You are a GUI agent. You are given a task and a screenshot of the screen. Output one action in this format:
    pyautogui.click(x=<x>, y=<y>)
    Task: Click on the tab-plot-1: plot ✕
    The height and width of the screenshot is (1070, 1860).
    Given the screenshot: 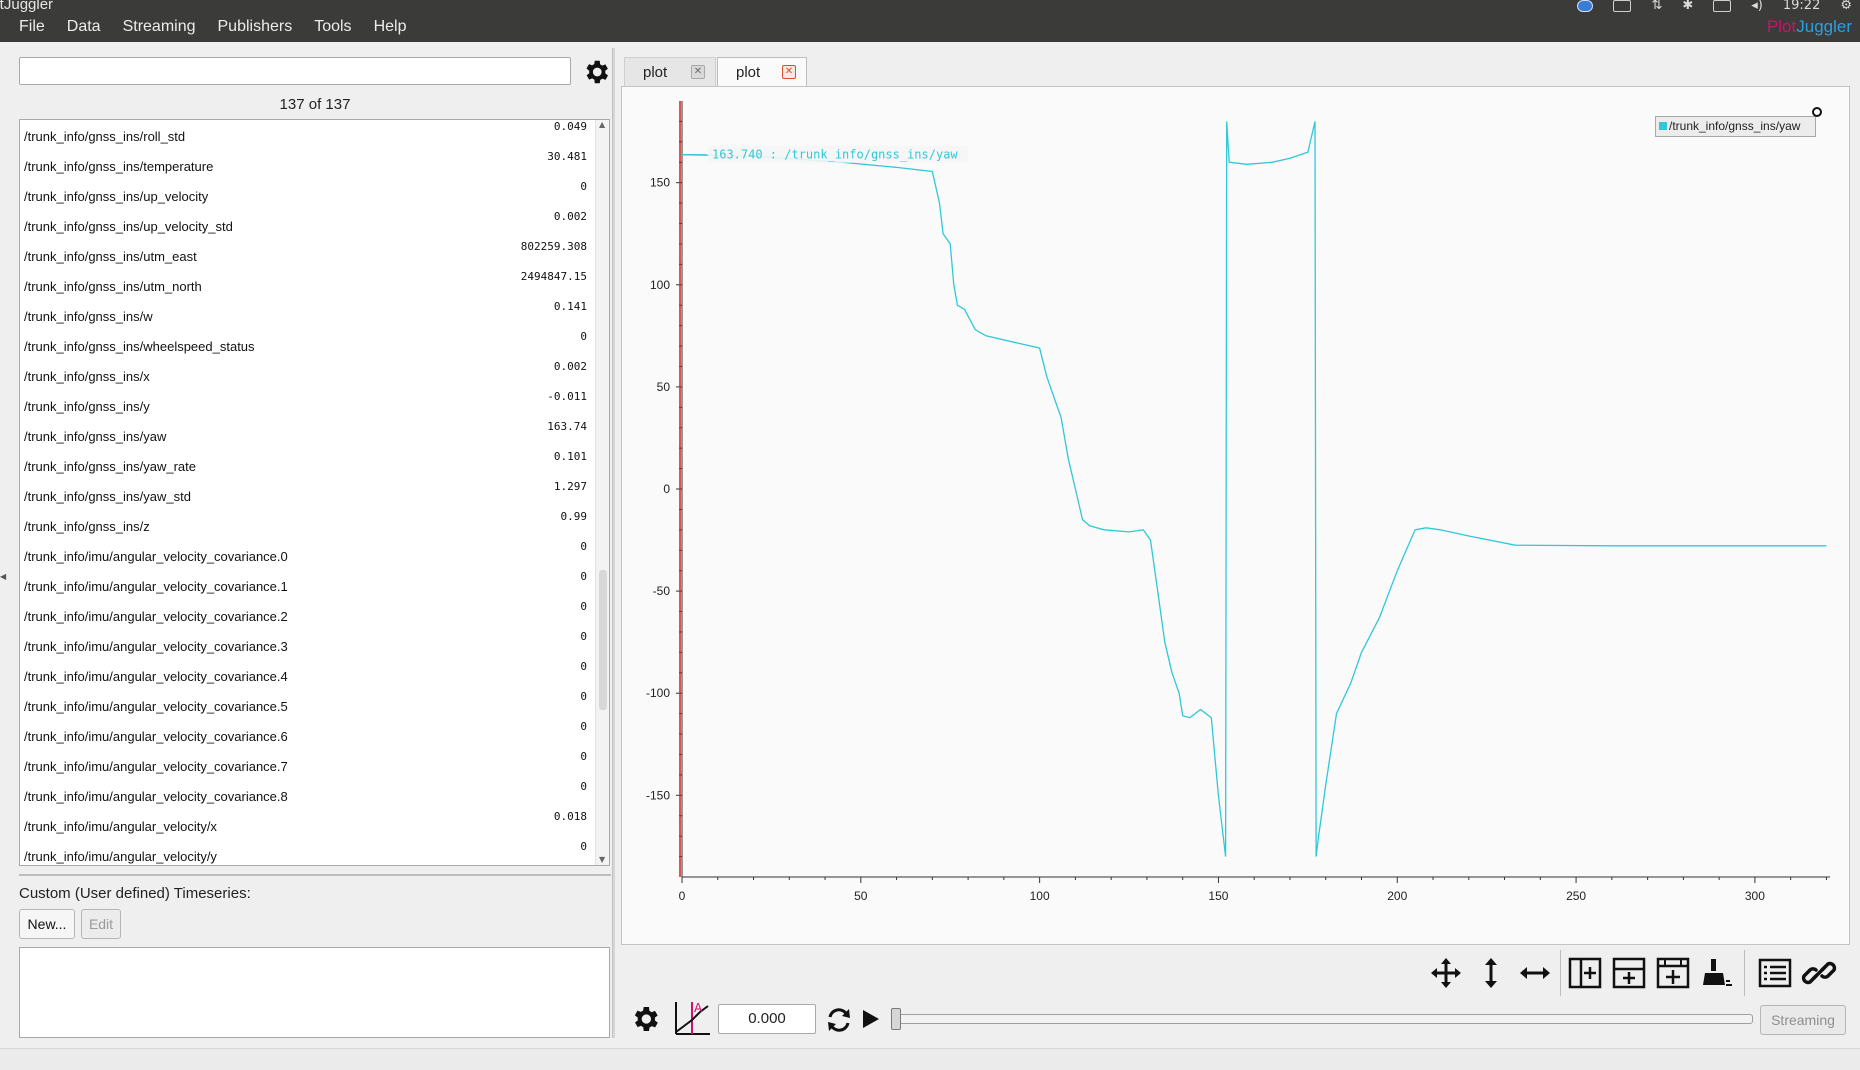 What is the action you would take?
    pyautogui.click(x=670, y=72)
    